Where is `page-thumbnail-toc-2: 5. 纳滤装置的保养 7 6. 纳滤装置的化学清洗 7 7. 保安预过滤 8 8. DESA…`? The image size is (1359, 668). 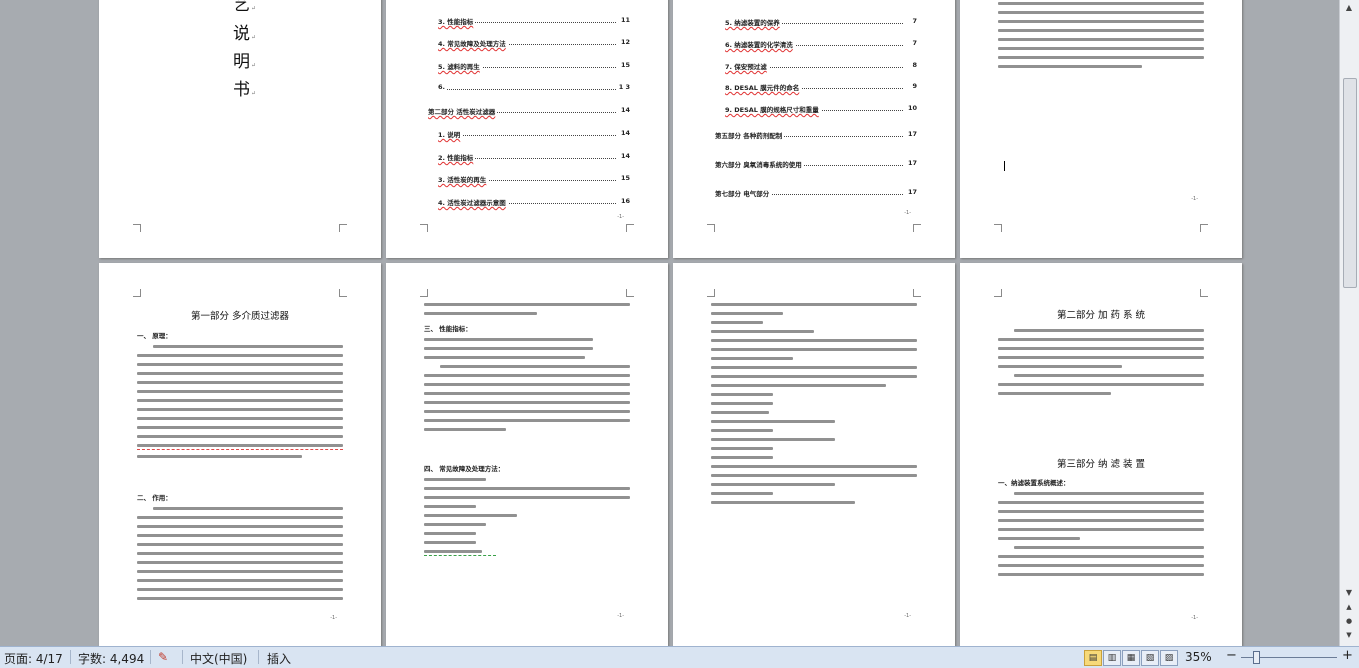
page-thumbnail-toc-2: 5. 纳滤装置的保养 7 6. 纳滤装置的化学清洗 7 7. 保安预过滤 8 8. DESA… is located at coordinates (814, 129).